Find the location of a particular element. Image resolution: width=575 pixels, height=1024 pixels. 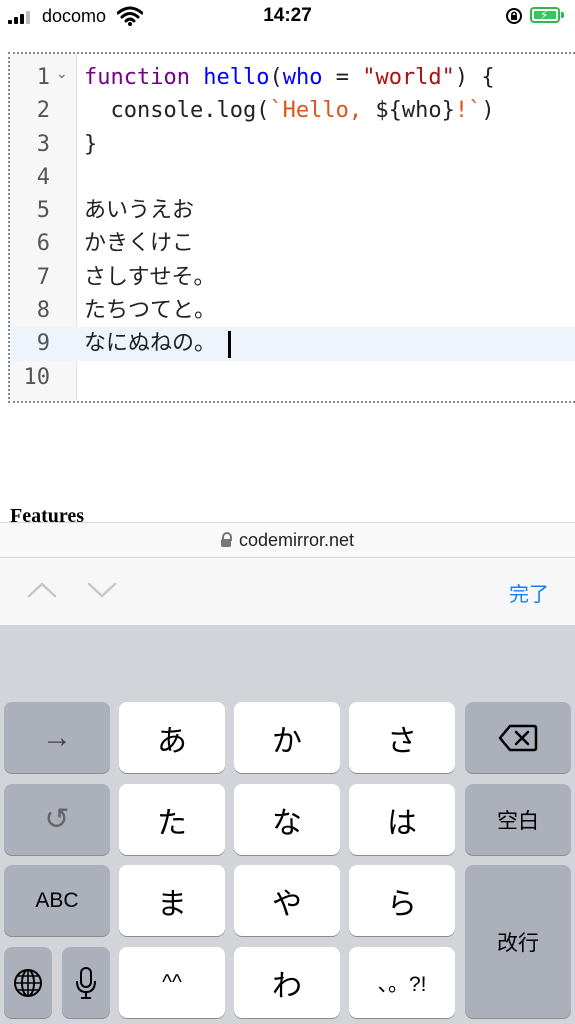

clock: 14:27 is located at coordinates (287, 15).